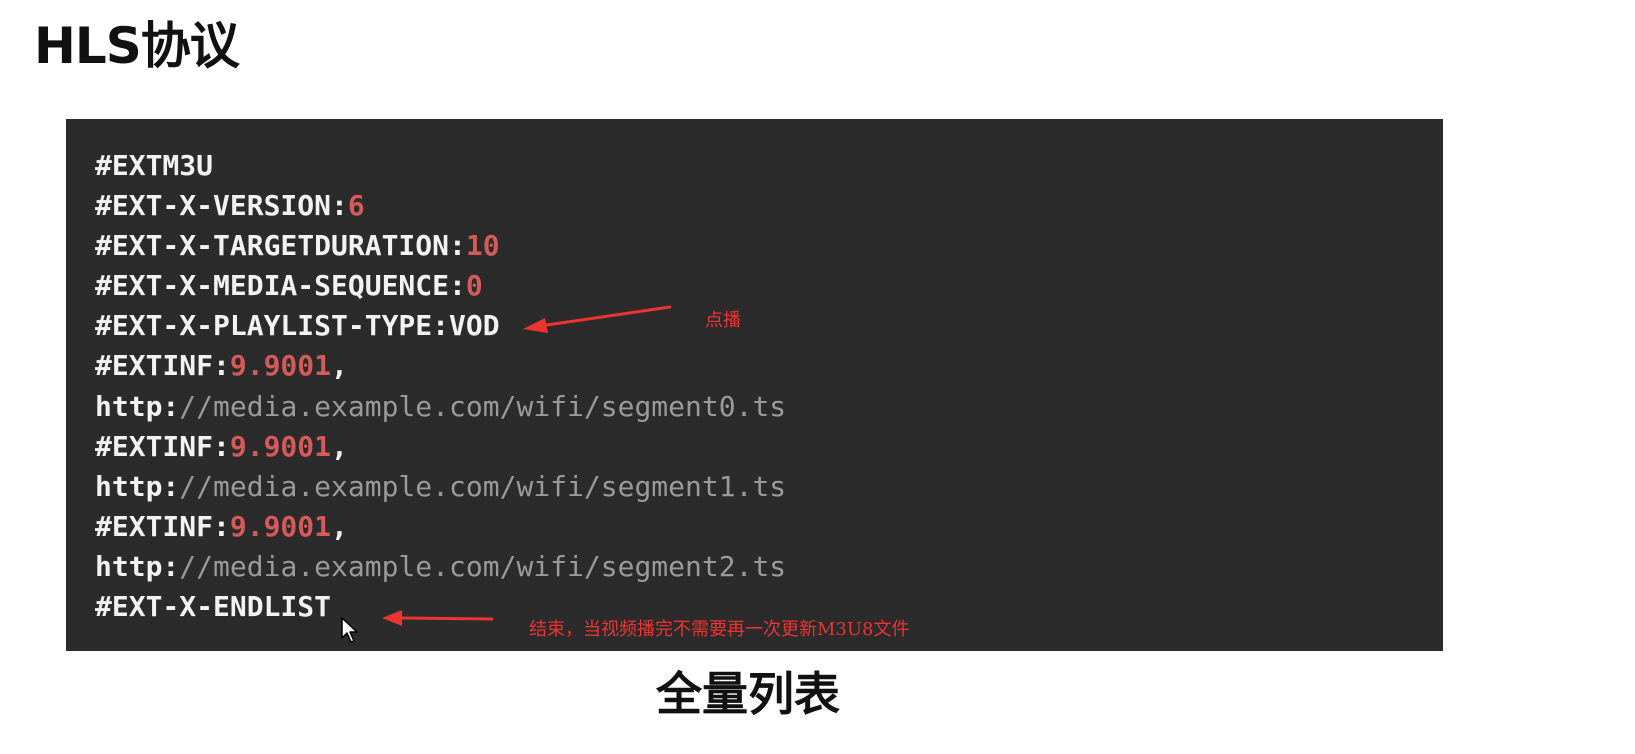 Image resolution: width=1635 pixels, height=754 pixels. What do you see at coordinates (482, 246) in the screenshot?
I see `tag-value: 10` at bounding box center [482, 246].